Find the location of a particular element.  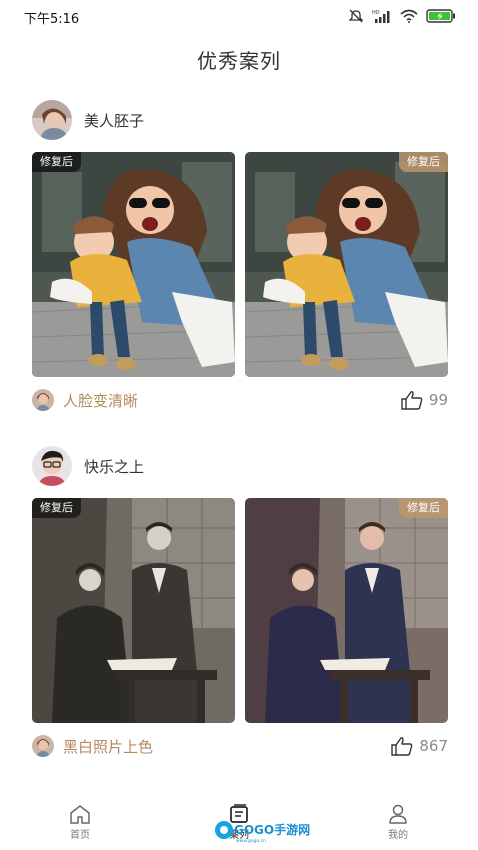

case-header: 美人胚子 is located at coordinates (88, 120).